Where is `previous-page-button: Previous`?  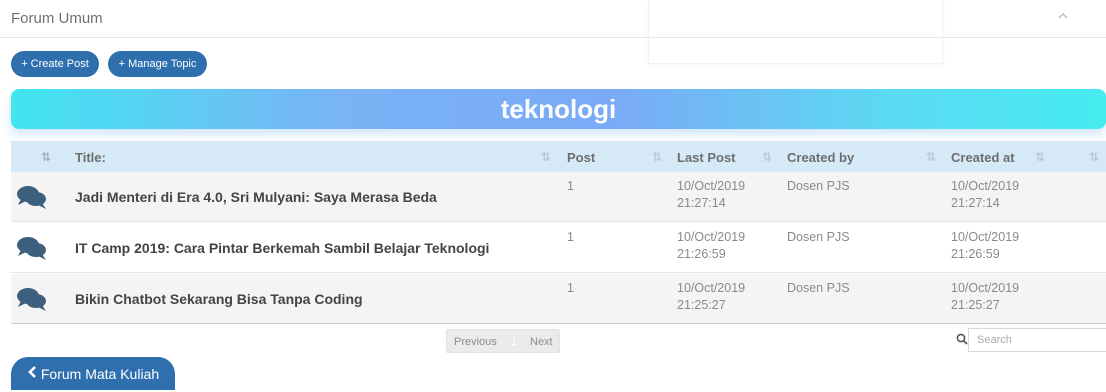 previous-page-button: Previous is located at coordinates (475, 342).